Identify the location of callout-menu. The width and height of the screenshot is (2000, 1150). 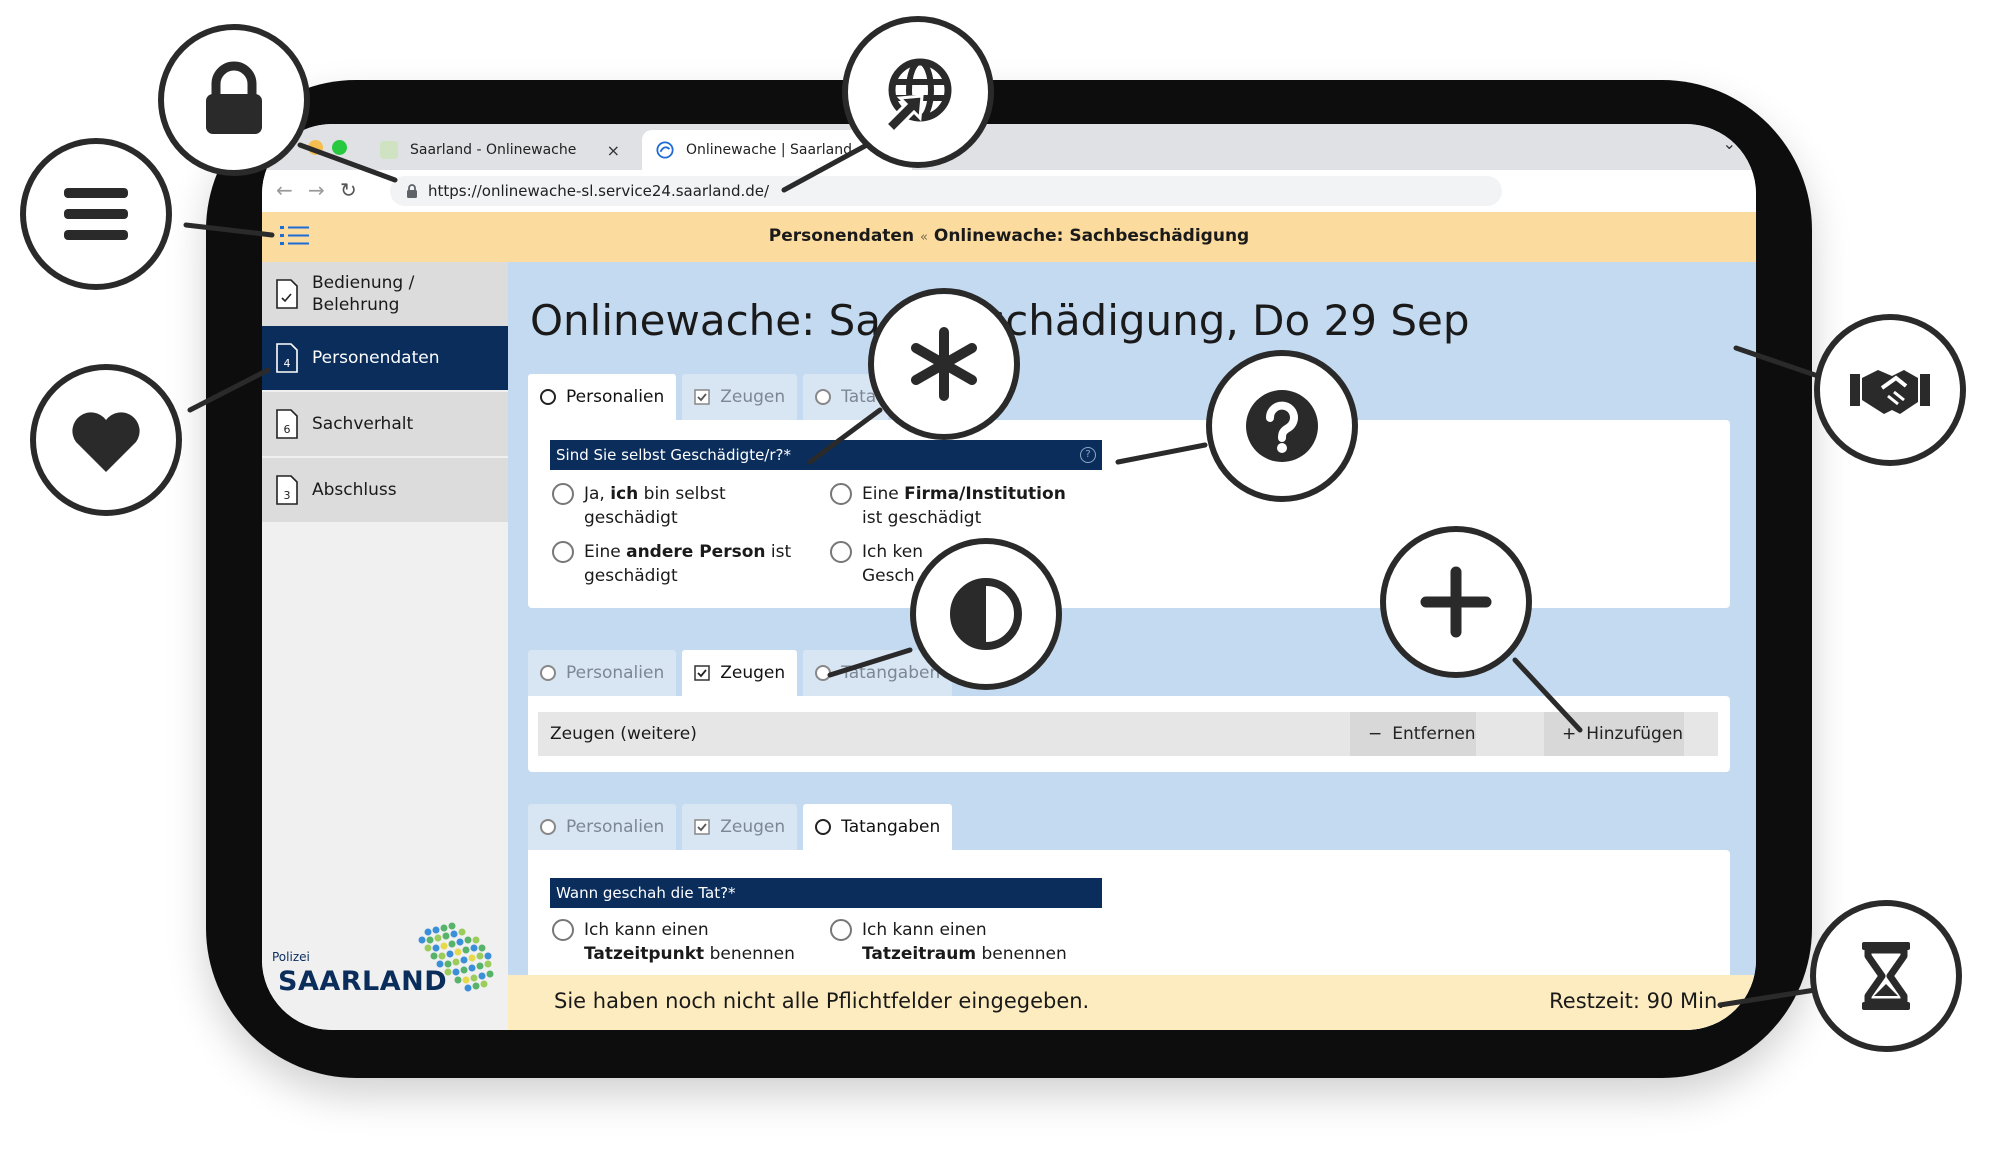
(96, 214).